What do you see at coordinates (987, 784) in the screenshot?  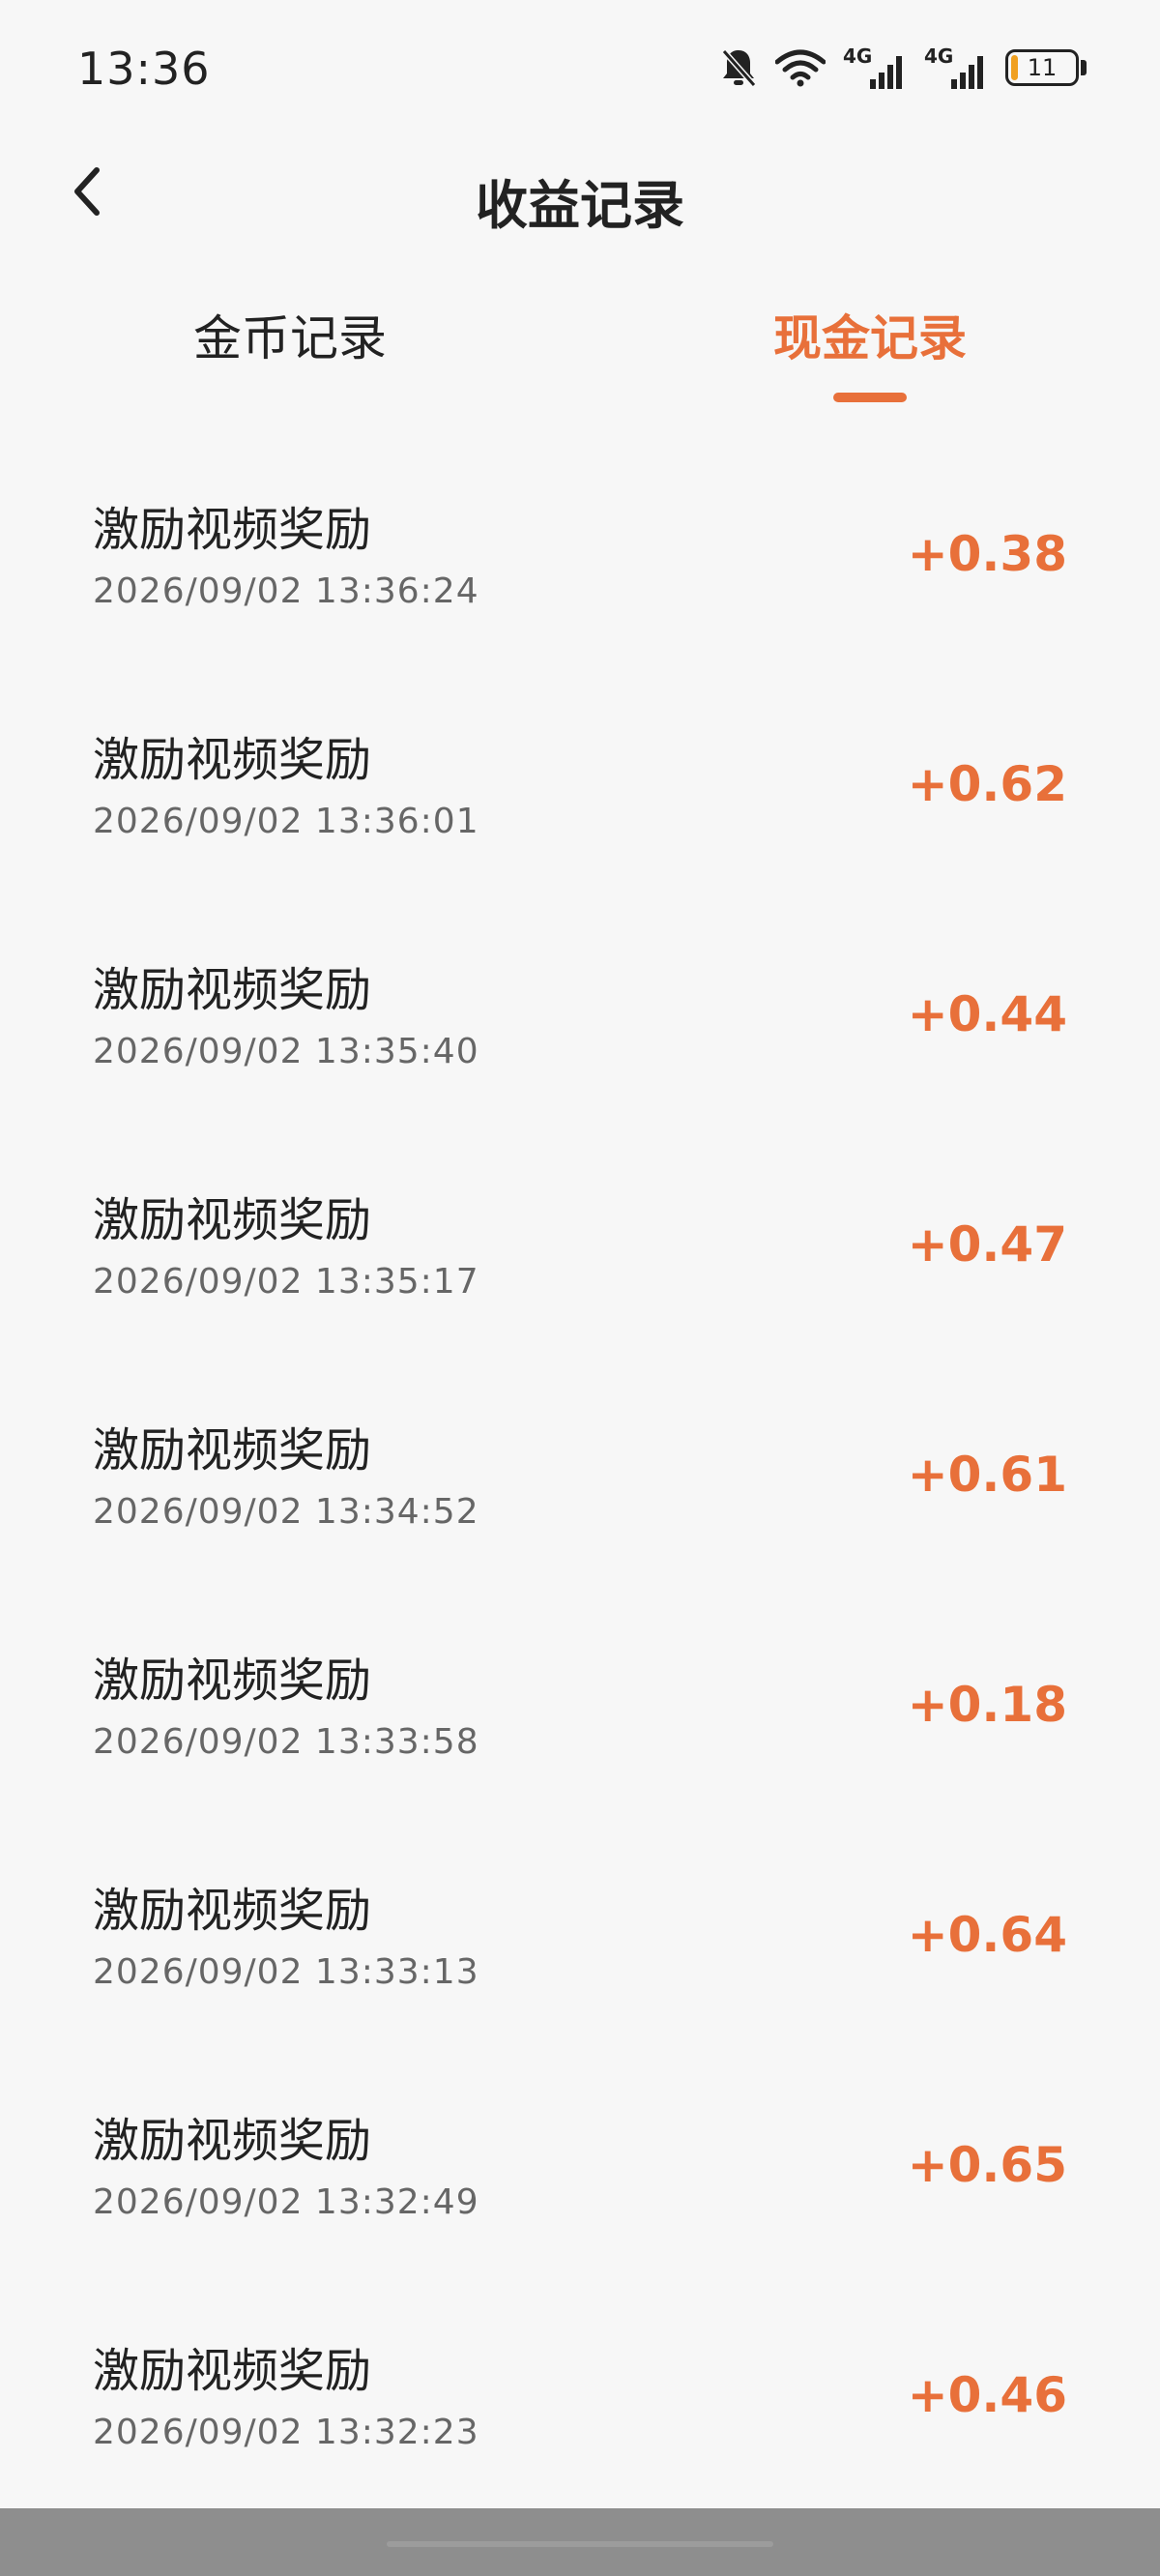 I see `record-amount: +0.62` at bounding box center [987, 784].